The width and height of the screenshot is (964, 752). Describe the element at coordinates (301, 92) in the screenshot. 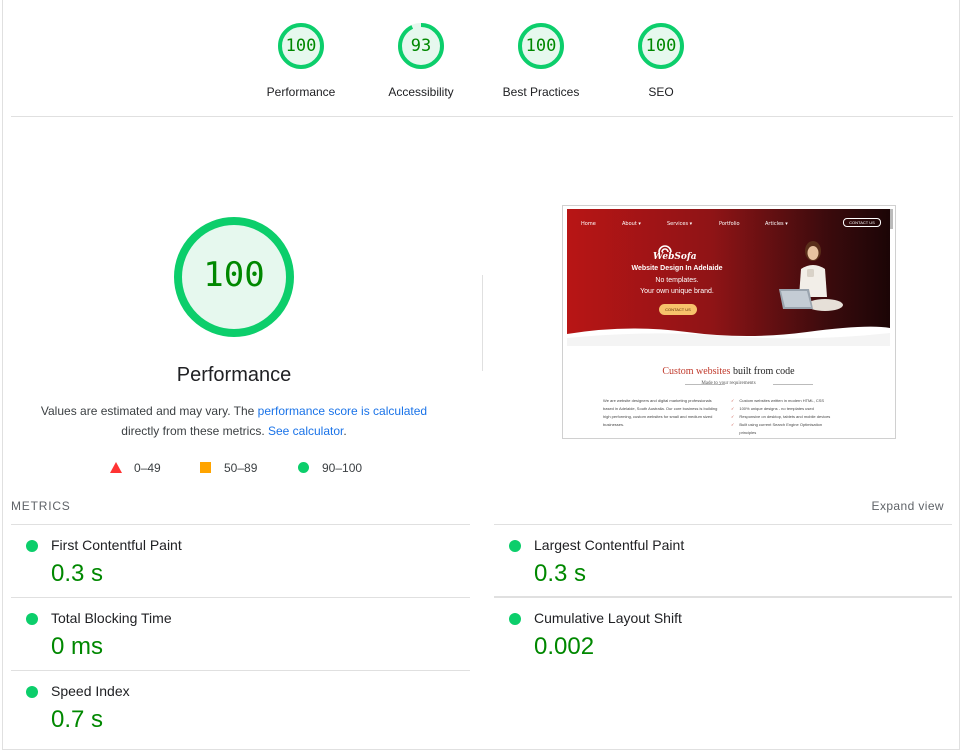

I see `gauge-label: Performance` at that location.